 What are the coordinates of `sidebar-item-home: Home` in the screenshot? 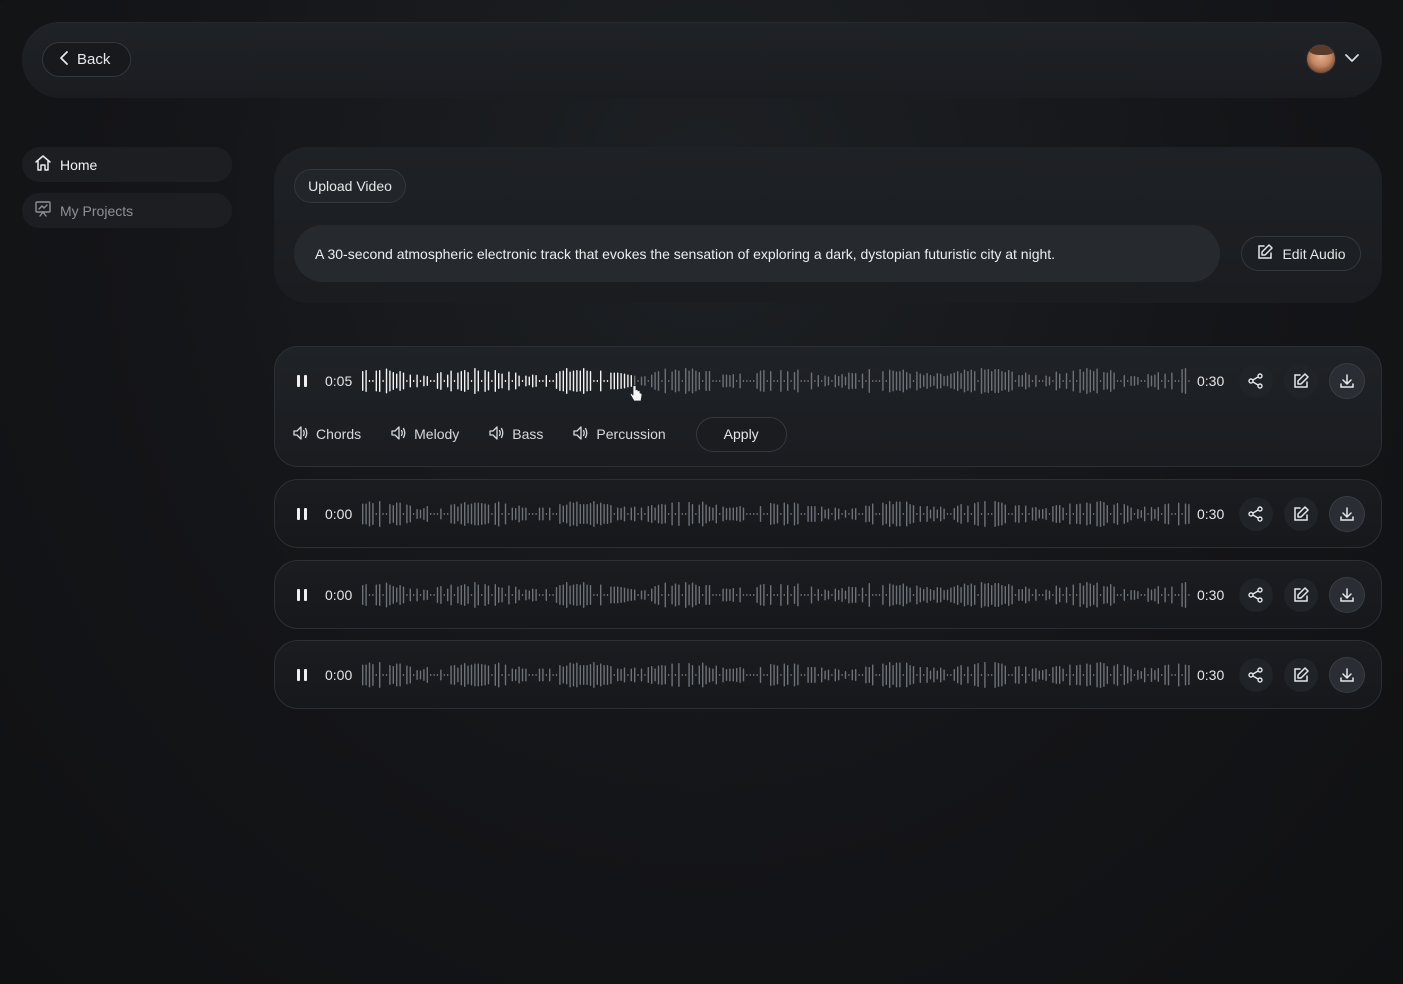 It's located at (127, 164).